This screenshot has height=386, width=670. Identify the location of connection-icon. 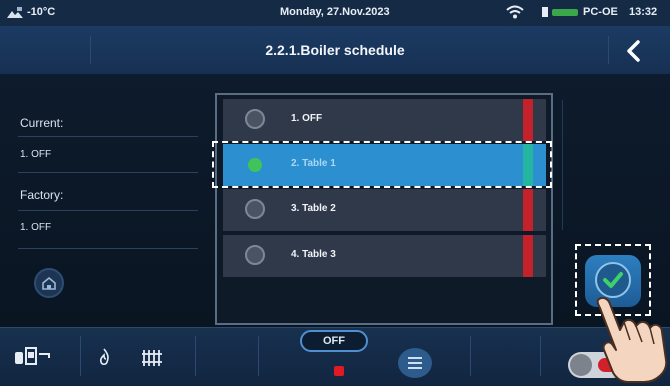
(560, 12).